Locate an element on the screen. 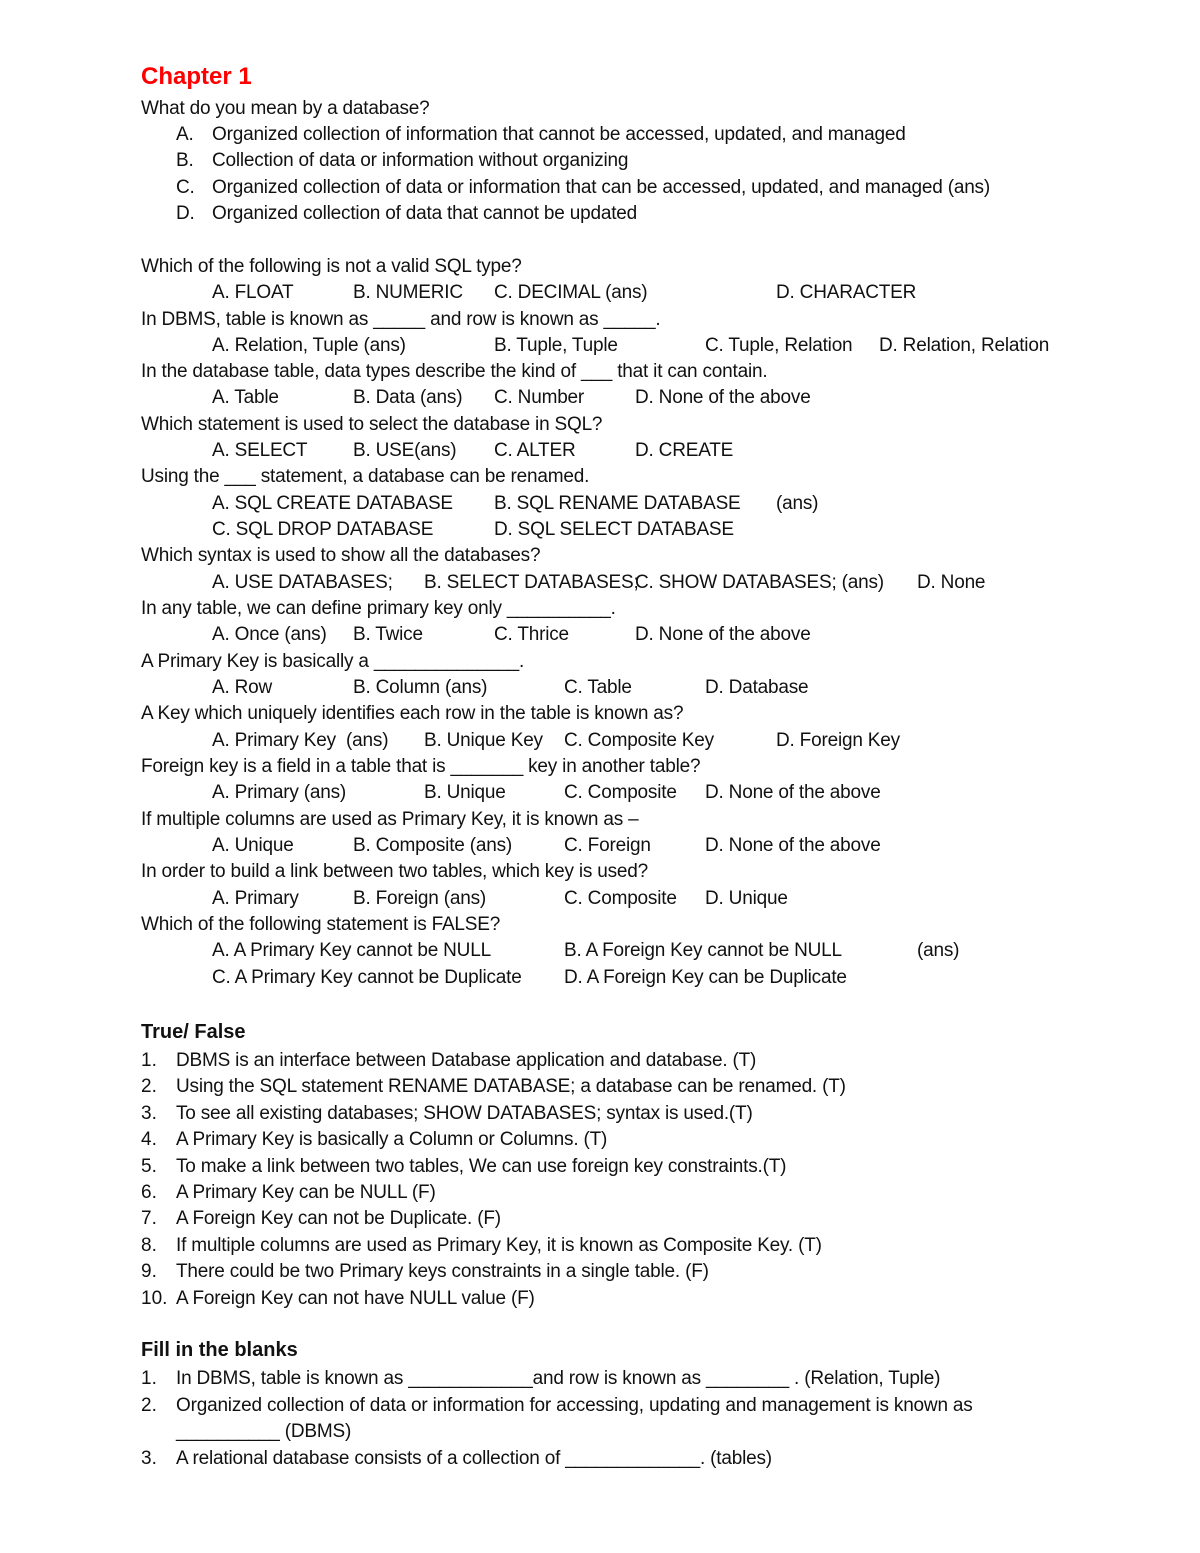  list-item-continuation: __________ (DBMS) is located at coordinates (264, 1431).